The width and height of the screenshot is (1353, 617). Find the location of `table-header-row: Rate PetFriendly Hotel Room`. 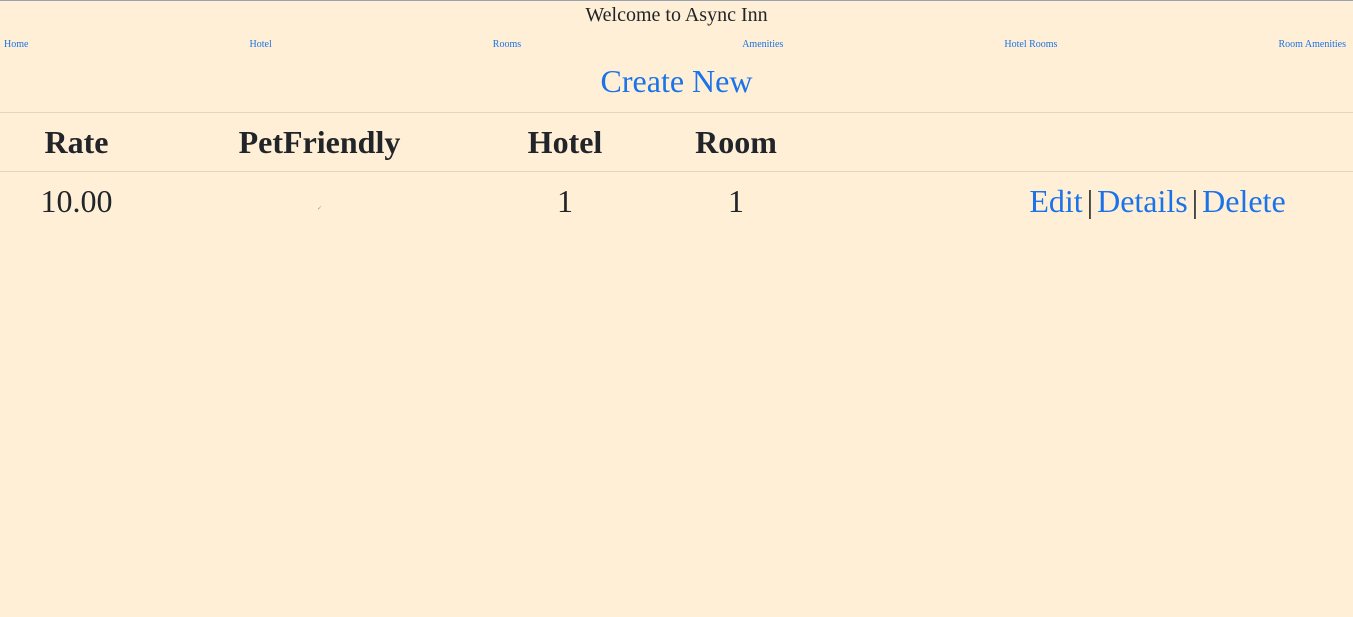

table-header-row: Rate PetFriendly Hotel Room is located at coordinates (676, 142).